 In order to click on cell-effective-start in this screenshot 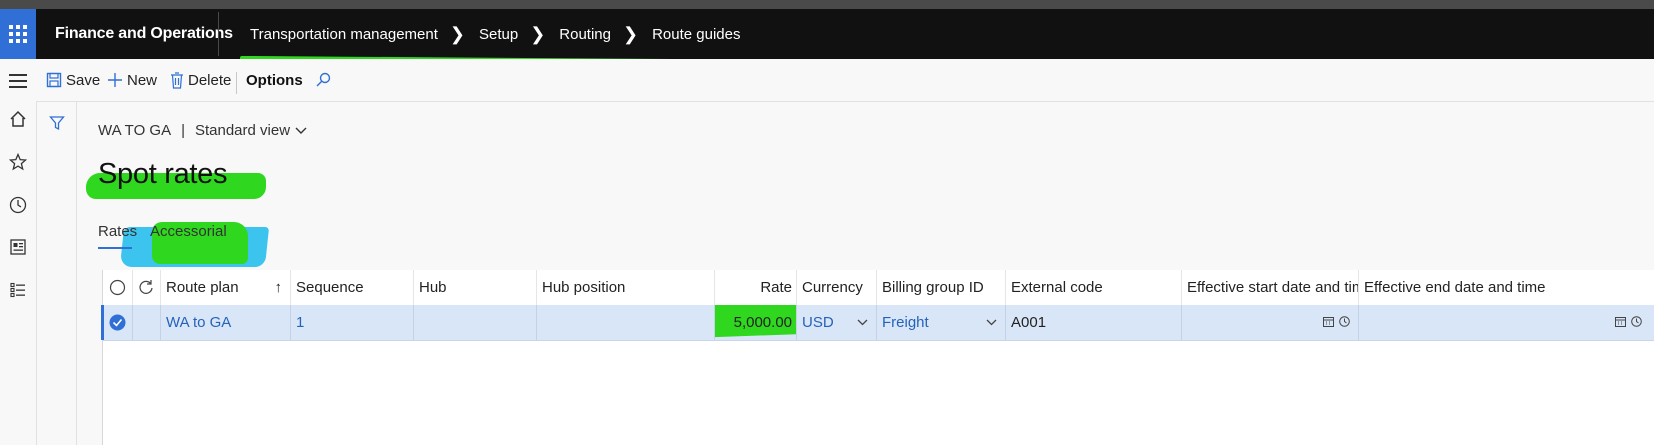, I will do `click(1270, 322)`.